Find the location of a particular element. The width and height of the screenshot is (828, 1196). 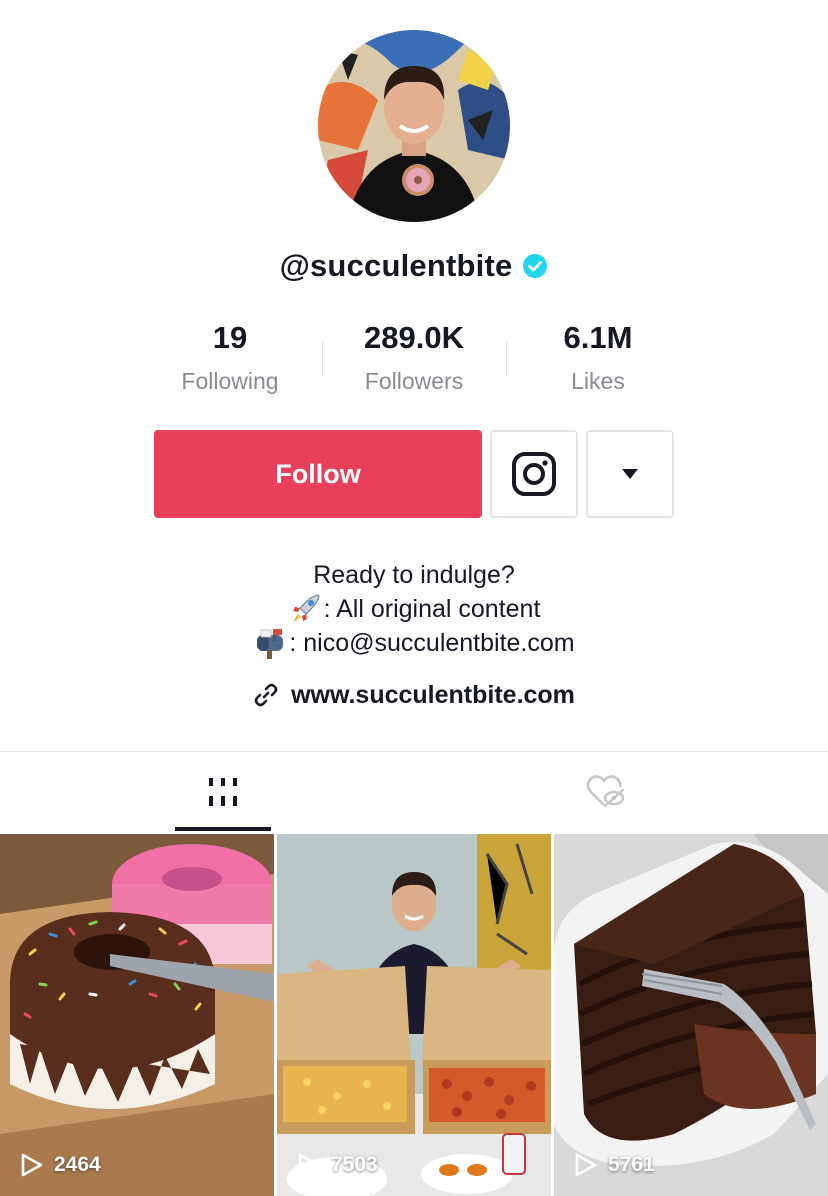

username-row: @succulentbite is located at coordinates (414, 266).